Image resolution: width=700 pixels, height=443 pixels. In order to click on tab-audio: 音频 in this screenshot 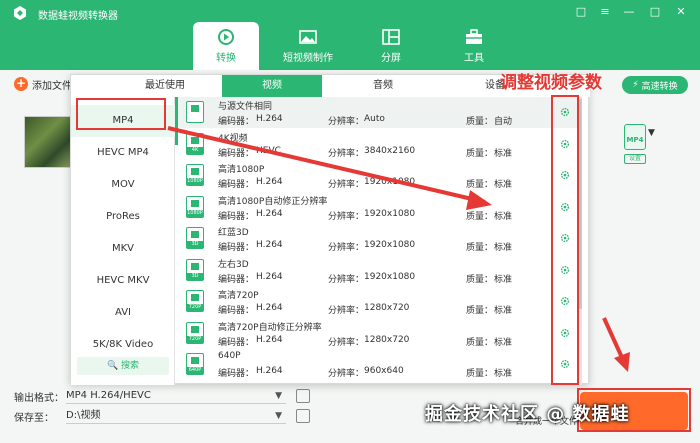, I will do `click(383, 86)`.